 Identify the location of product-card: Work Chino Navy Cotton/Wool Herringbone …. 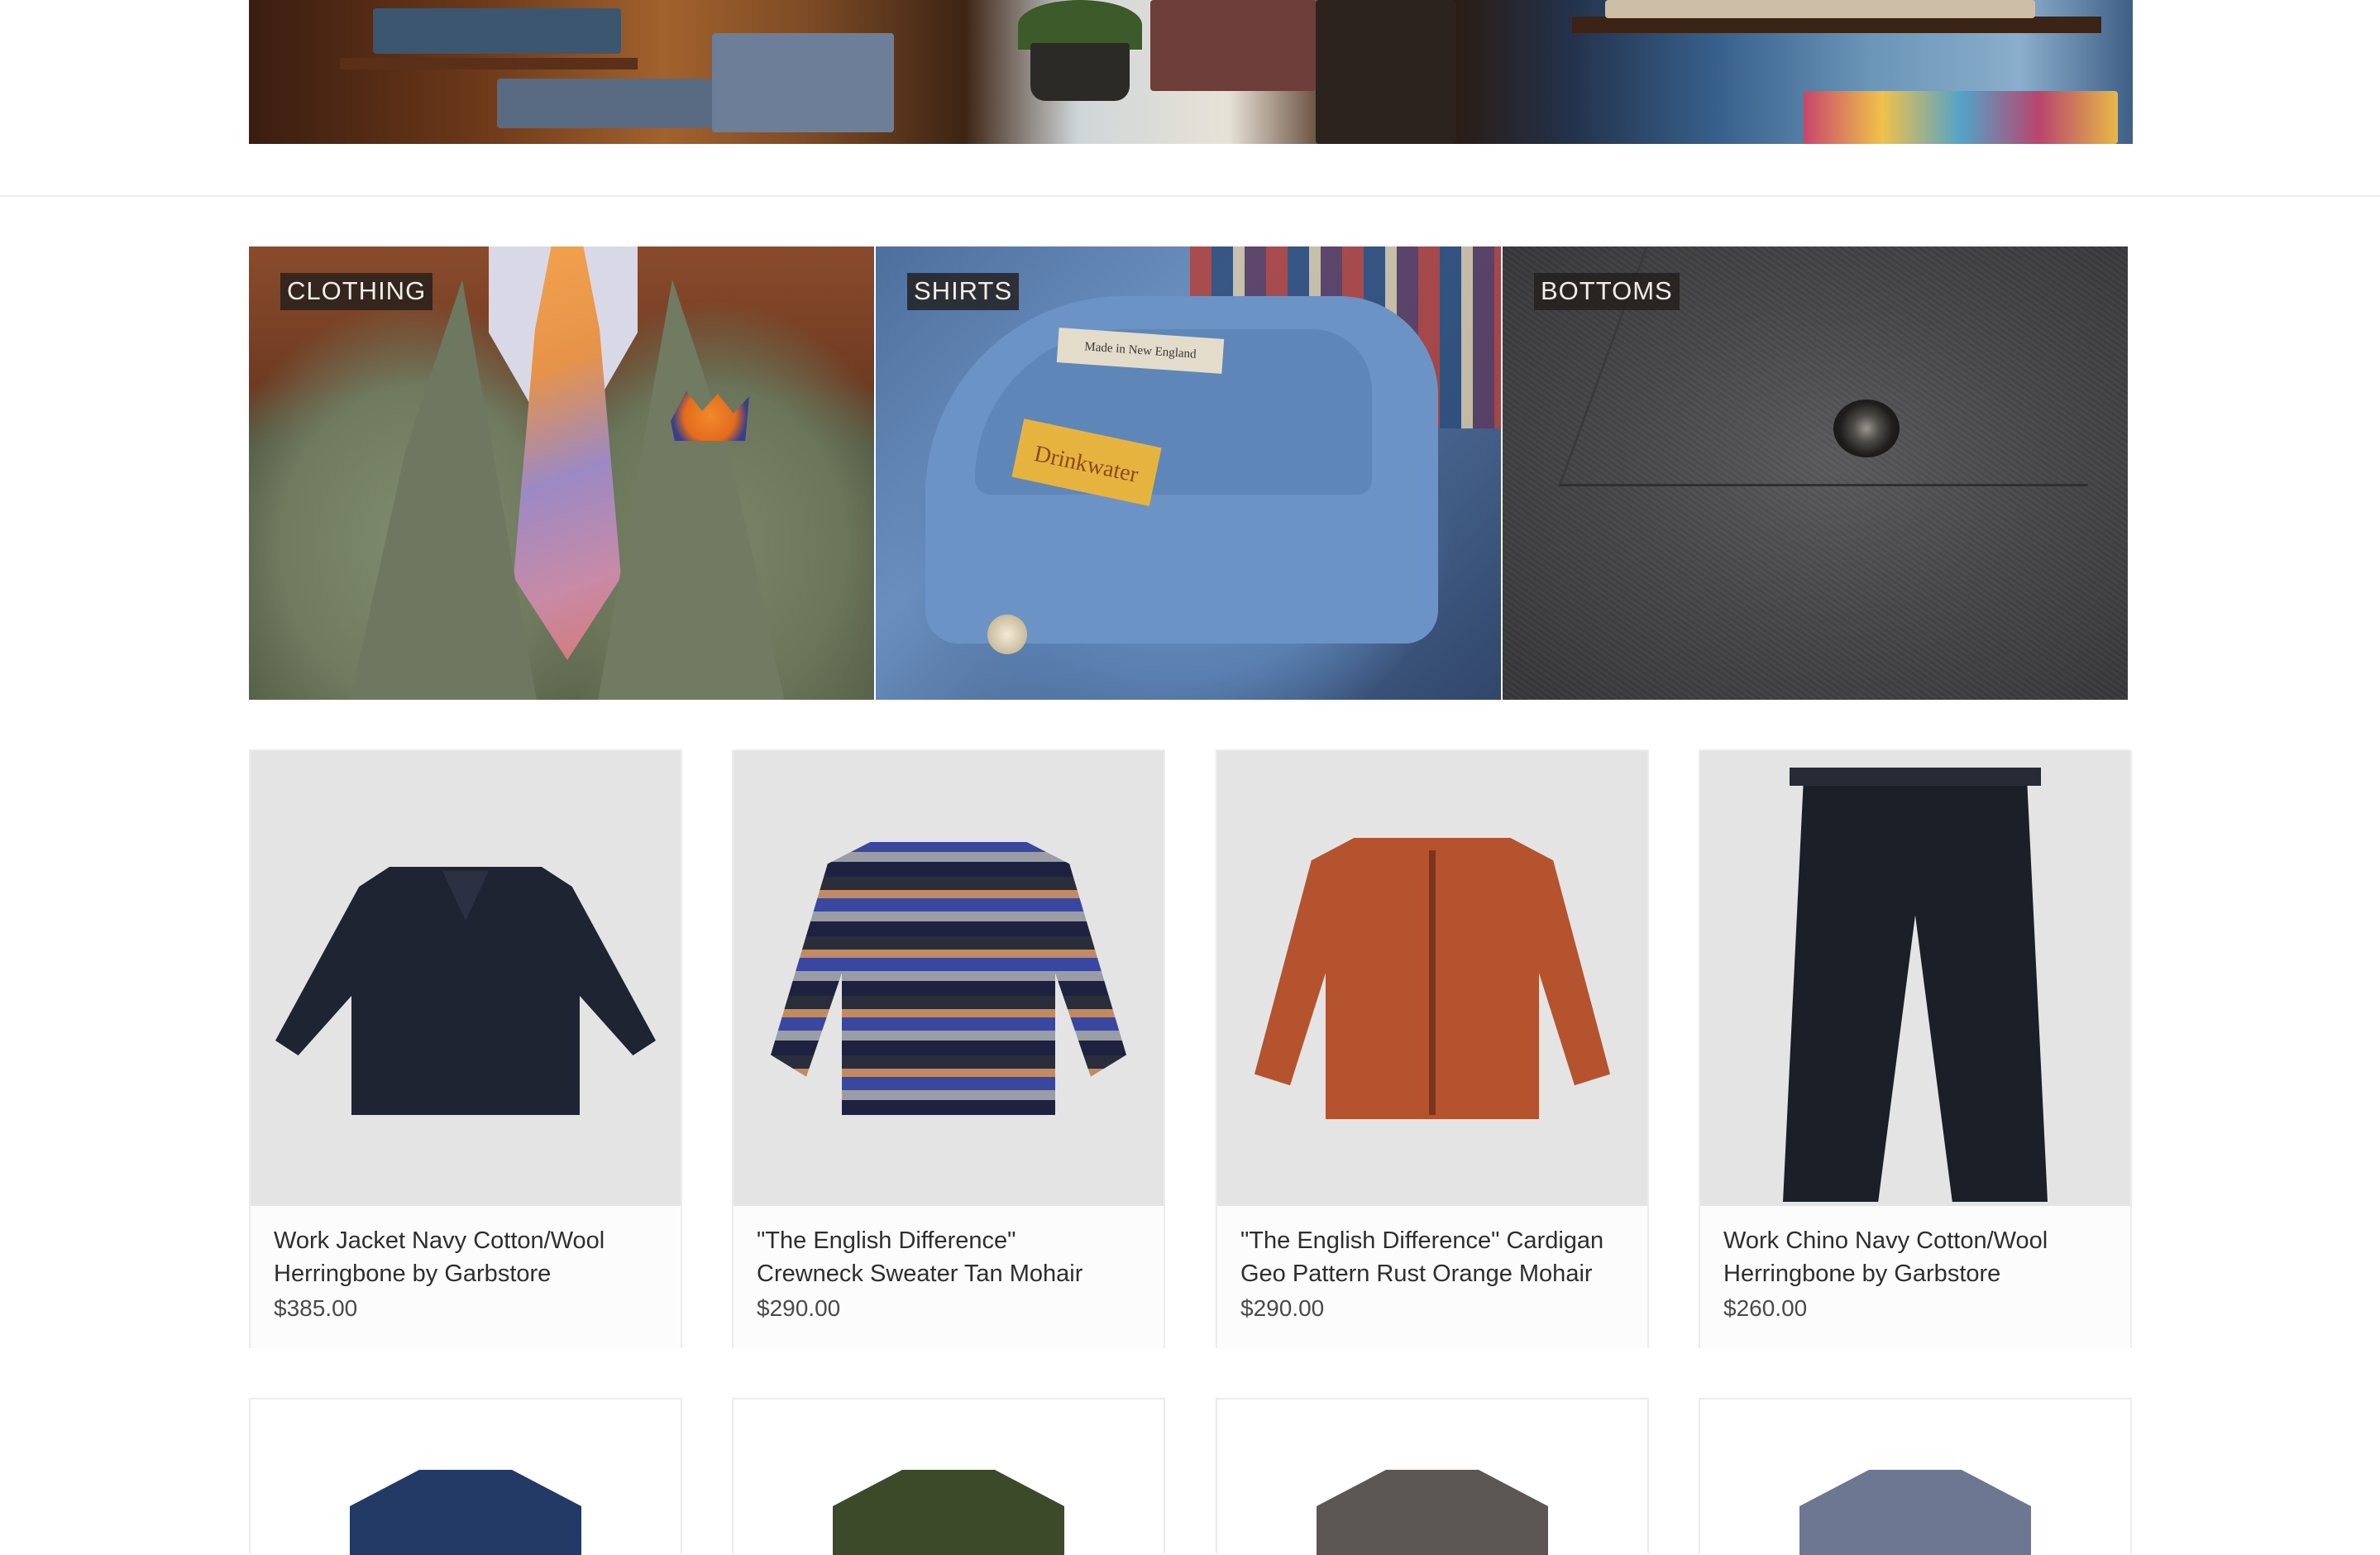
(1915, 1048).